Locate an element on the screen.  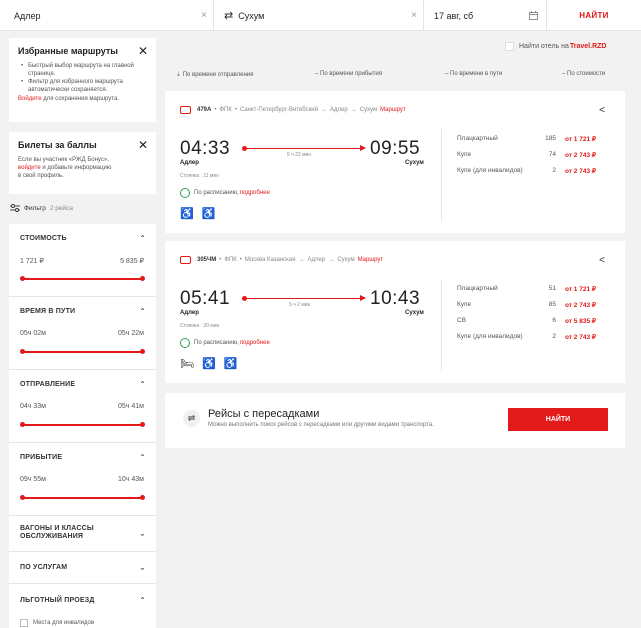
sort-duration: – По времени в пути is located at coordinates (473, 74).